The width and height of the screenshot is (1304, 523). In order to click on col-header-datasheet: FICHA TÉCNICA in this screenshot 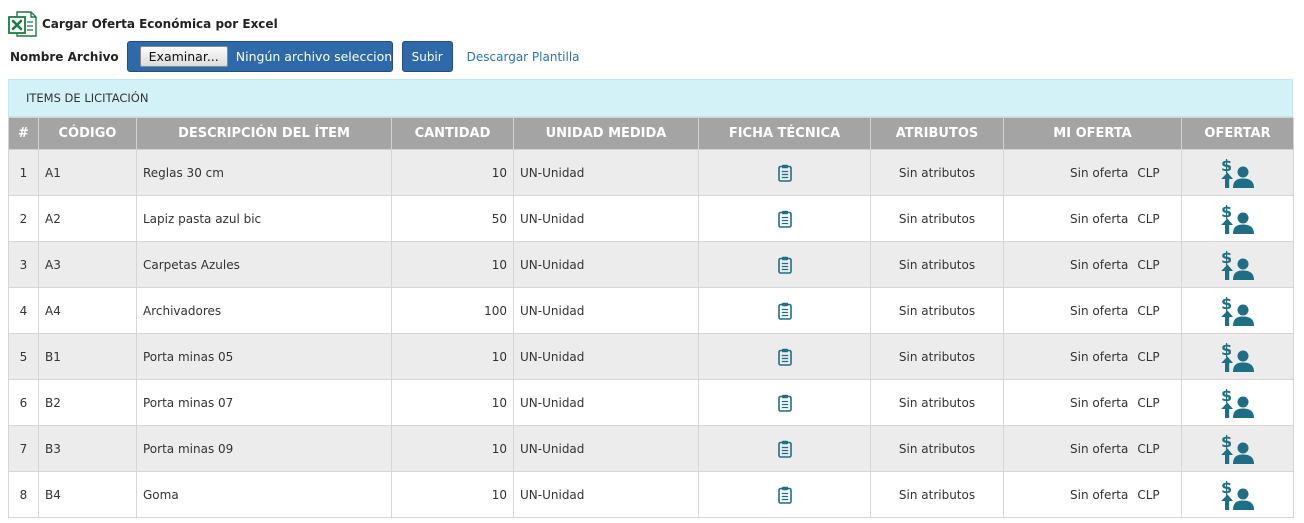, I will do `click(784, 133)`.